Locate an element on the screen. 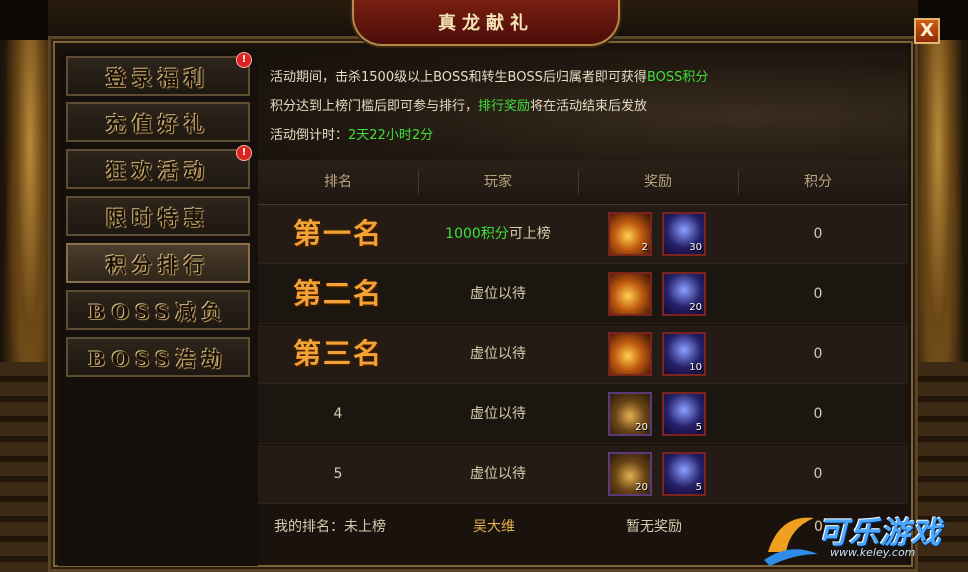 This screenshot has height=572, width=968. tab-label: 限时特惠 is located at coordinates (158, 217).